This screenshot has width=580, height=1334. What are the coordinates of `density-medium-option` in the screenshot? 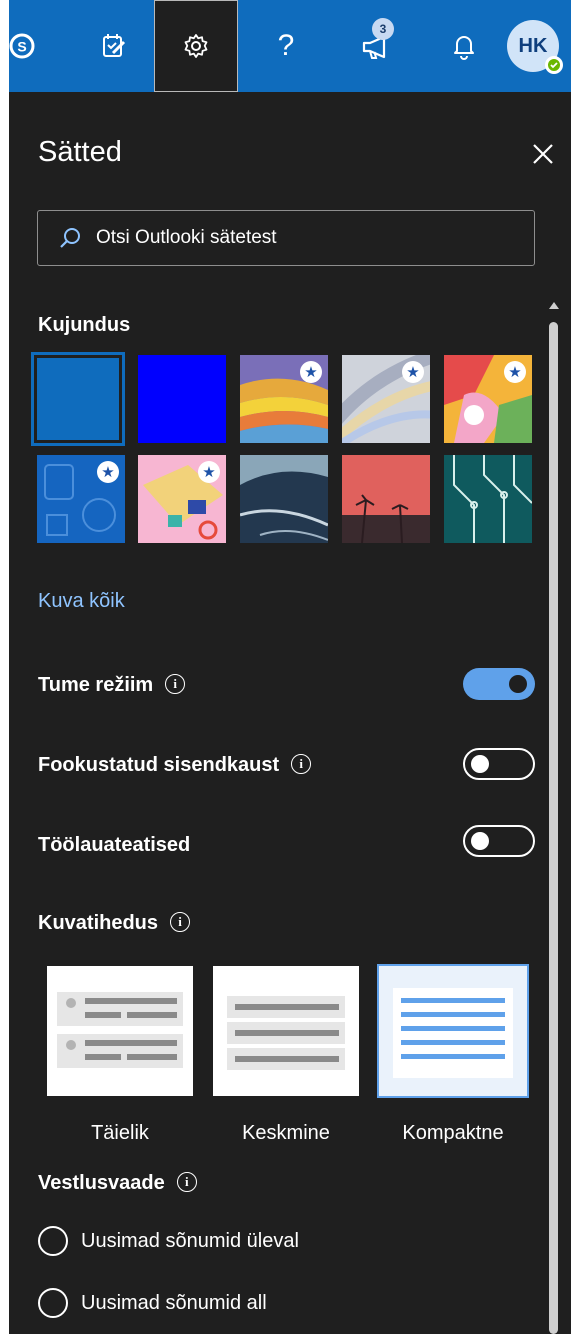 It's located at (286, 1031).